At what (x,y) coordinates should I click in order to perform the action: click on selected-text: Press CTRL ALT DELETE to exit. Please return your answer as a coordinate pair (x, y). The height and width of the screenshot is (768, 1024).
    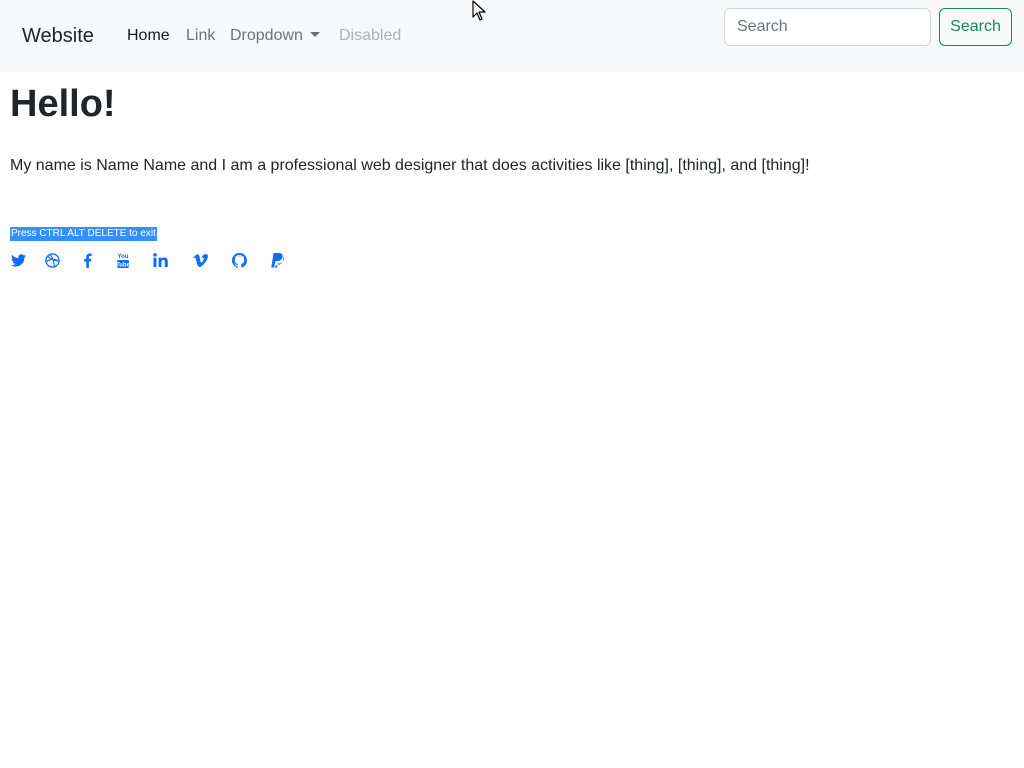
    Looking at the image, I should click on (83, 234).